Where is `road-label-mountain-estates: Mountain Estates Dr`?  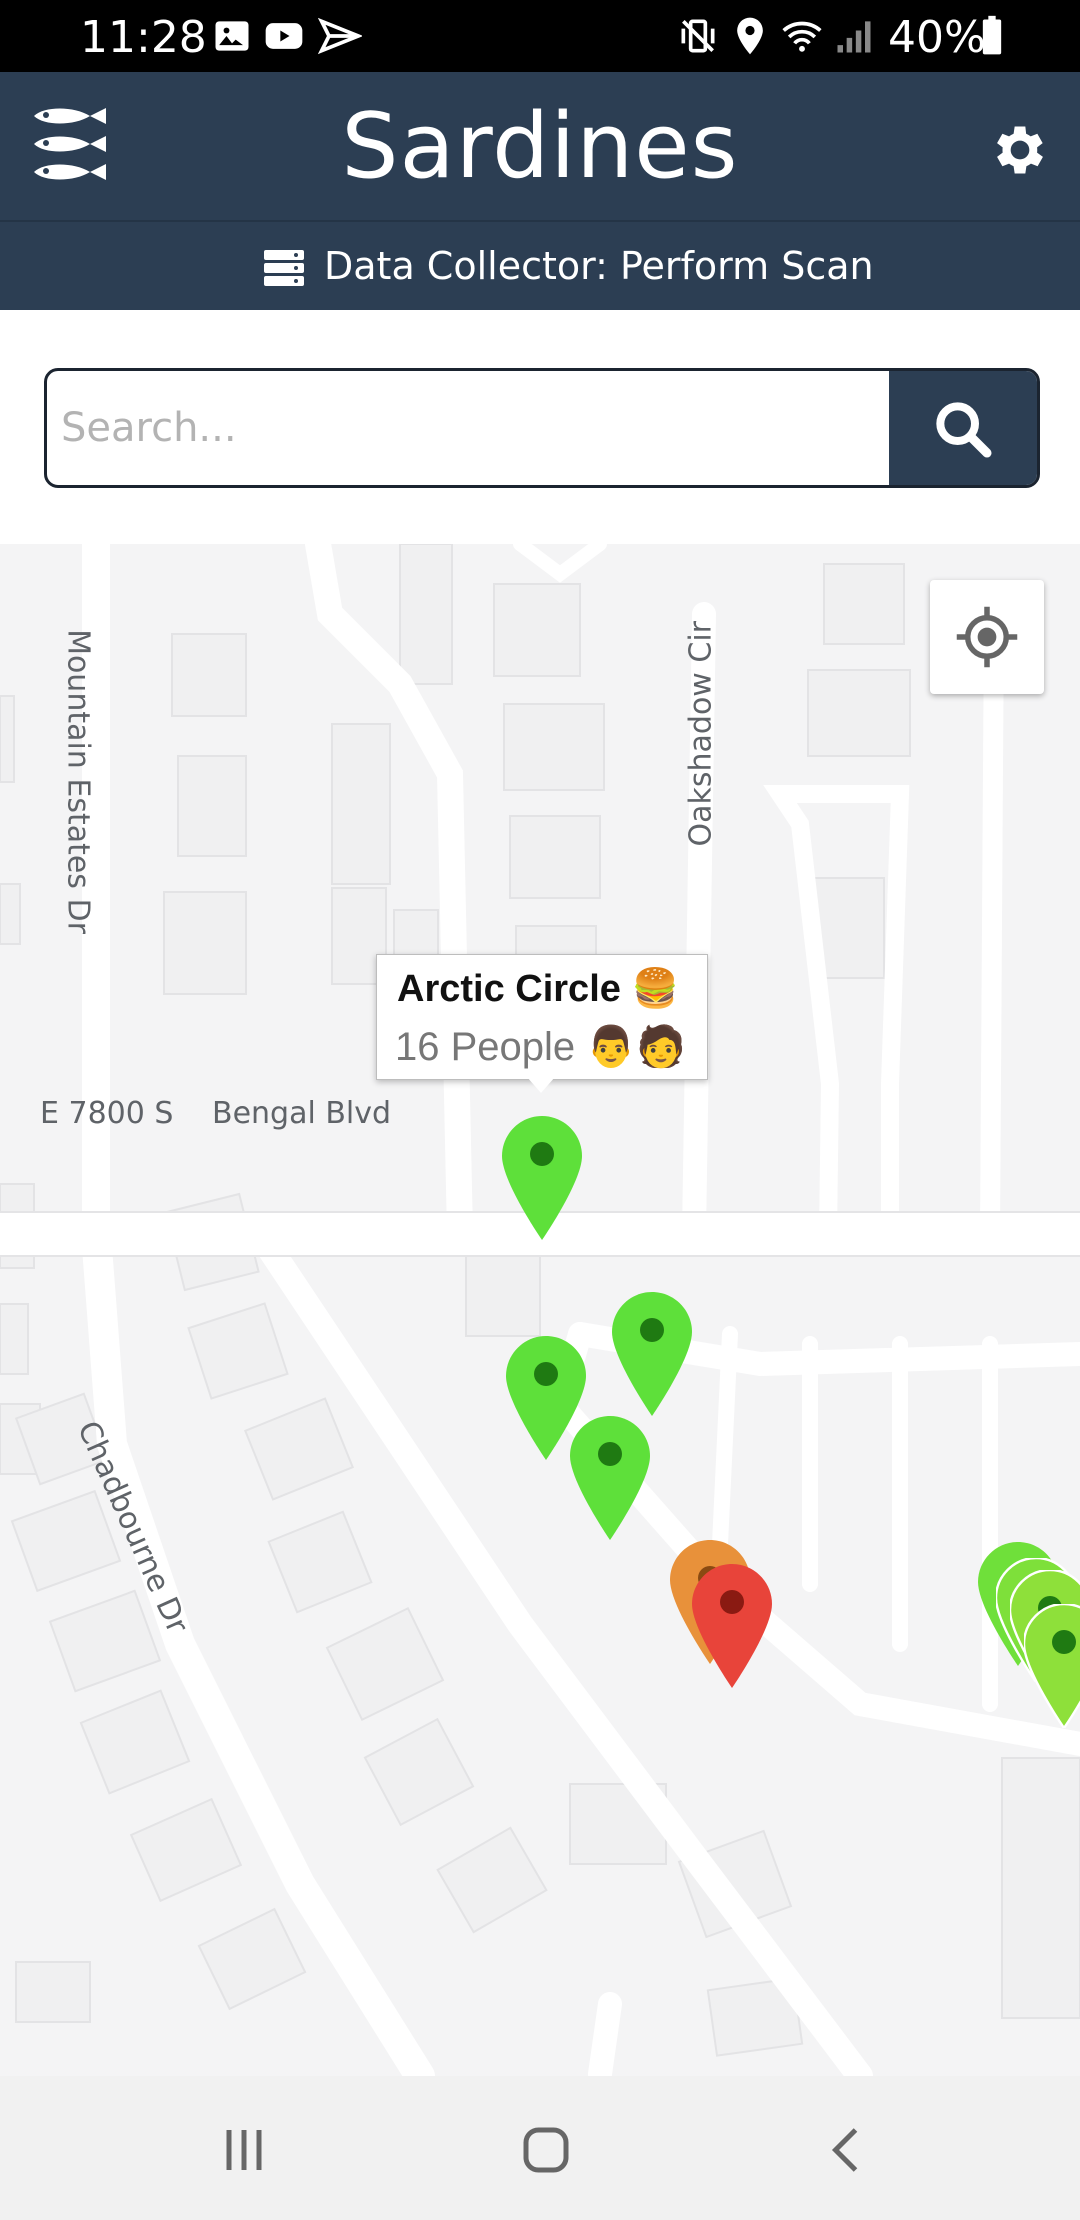
road-label-mountain-estates: Mountain Estates Dr is located at coordinates (78, 781).